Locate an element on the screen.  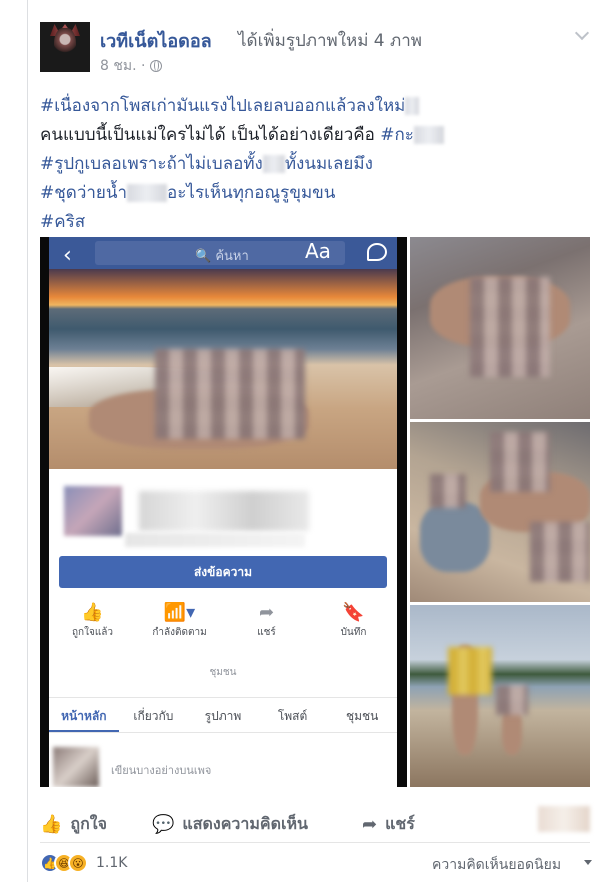
aa-label: Aa is located at coordinates (318, 251).